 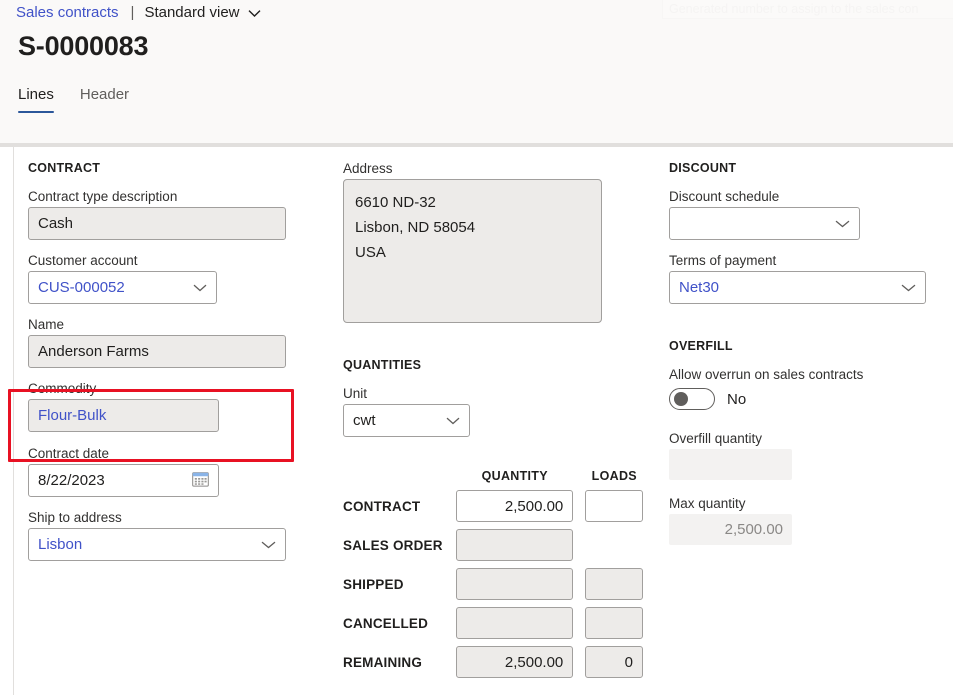 I want to click on ship-to-address-label: Ship to address, so click(x=75, y=517).